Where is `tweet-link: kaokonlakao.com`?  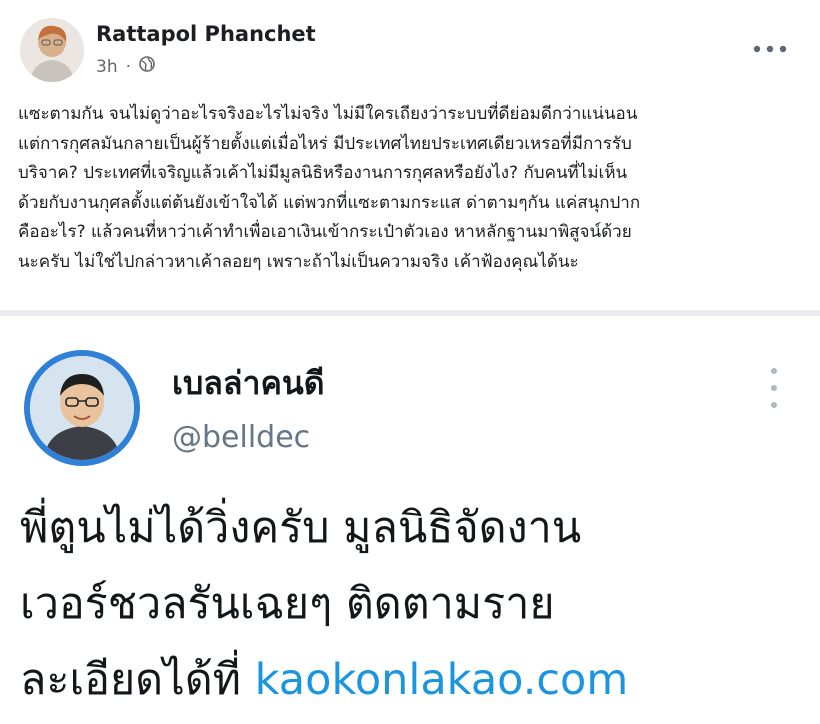 tweet-link: kaokonlakao.com is located at coordinates (442, 680).